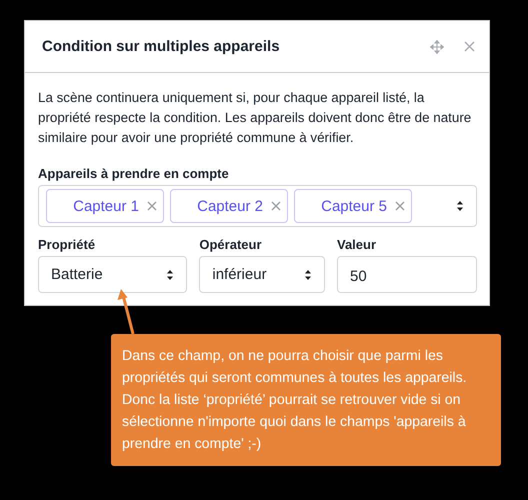 This screenshot has height=500, width=528. What do you see at coordinates (437, 47) in the screenshot?
I see `move-icon` at bounding box center [437, 47].